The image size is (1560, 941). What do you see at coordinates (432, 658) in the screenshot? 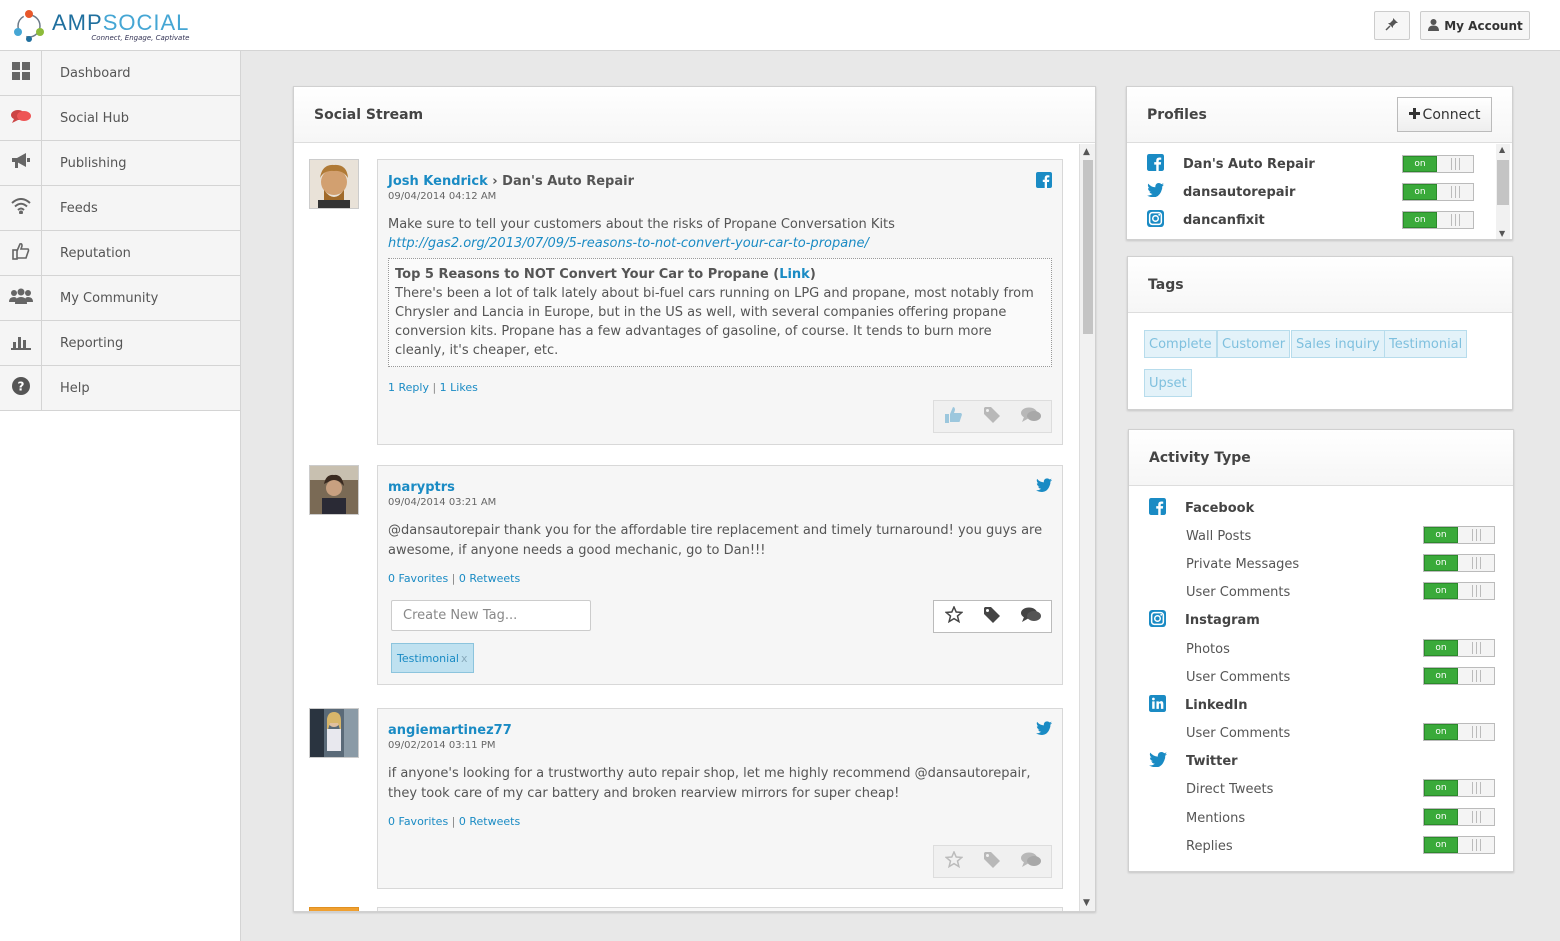
I see `tag-chip-testimonial: Testimonial x` at bounding box center [432, 658].